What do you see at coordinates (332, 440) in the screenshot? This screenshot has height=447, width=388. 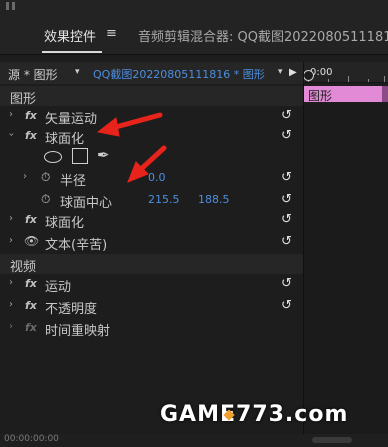 I see `zoom-scrollbar` at bounding box center [332, 440].